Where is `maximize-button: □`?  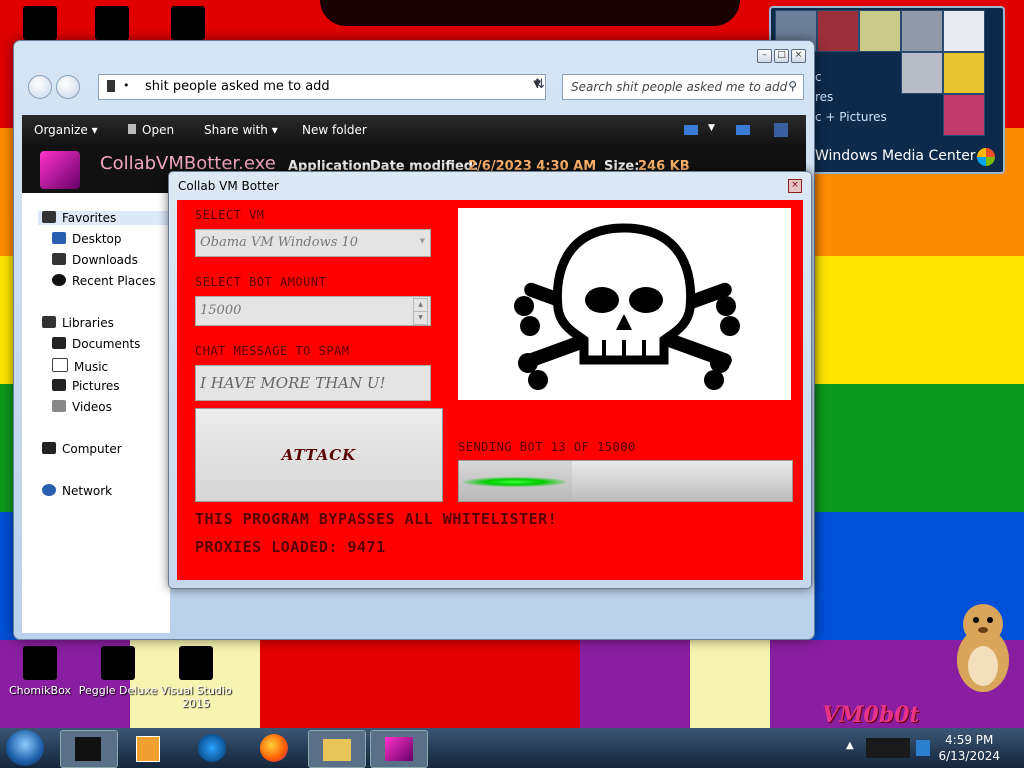
maximize-button: □ is located at coordinates (781, 56).